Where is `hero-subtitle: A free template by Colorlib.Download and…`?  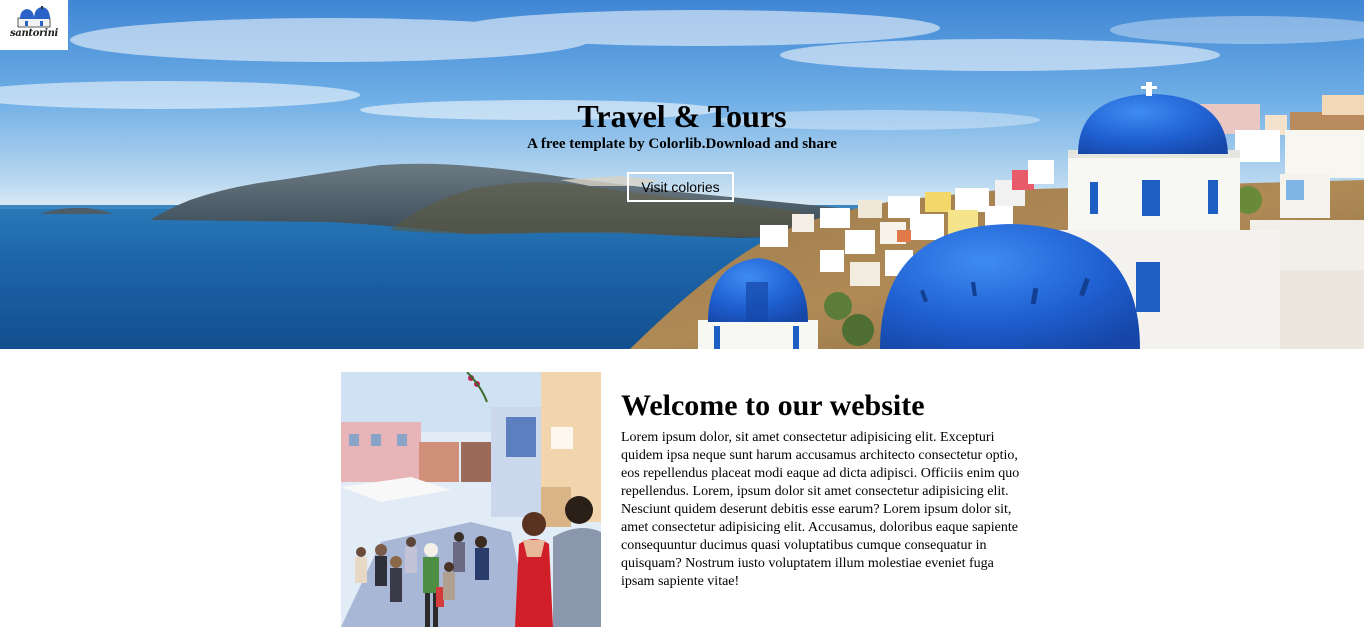
hero-subtitle: A free template by Colorlib.Download and… is located at coordinates (682, 144).